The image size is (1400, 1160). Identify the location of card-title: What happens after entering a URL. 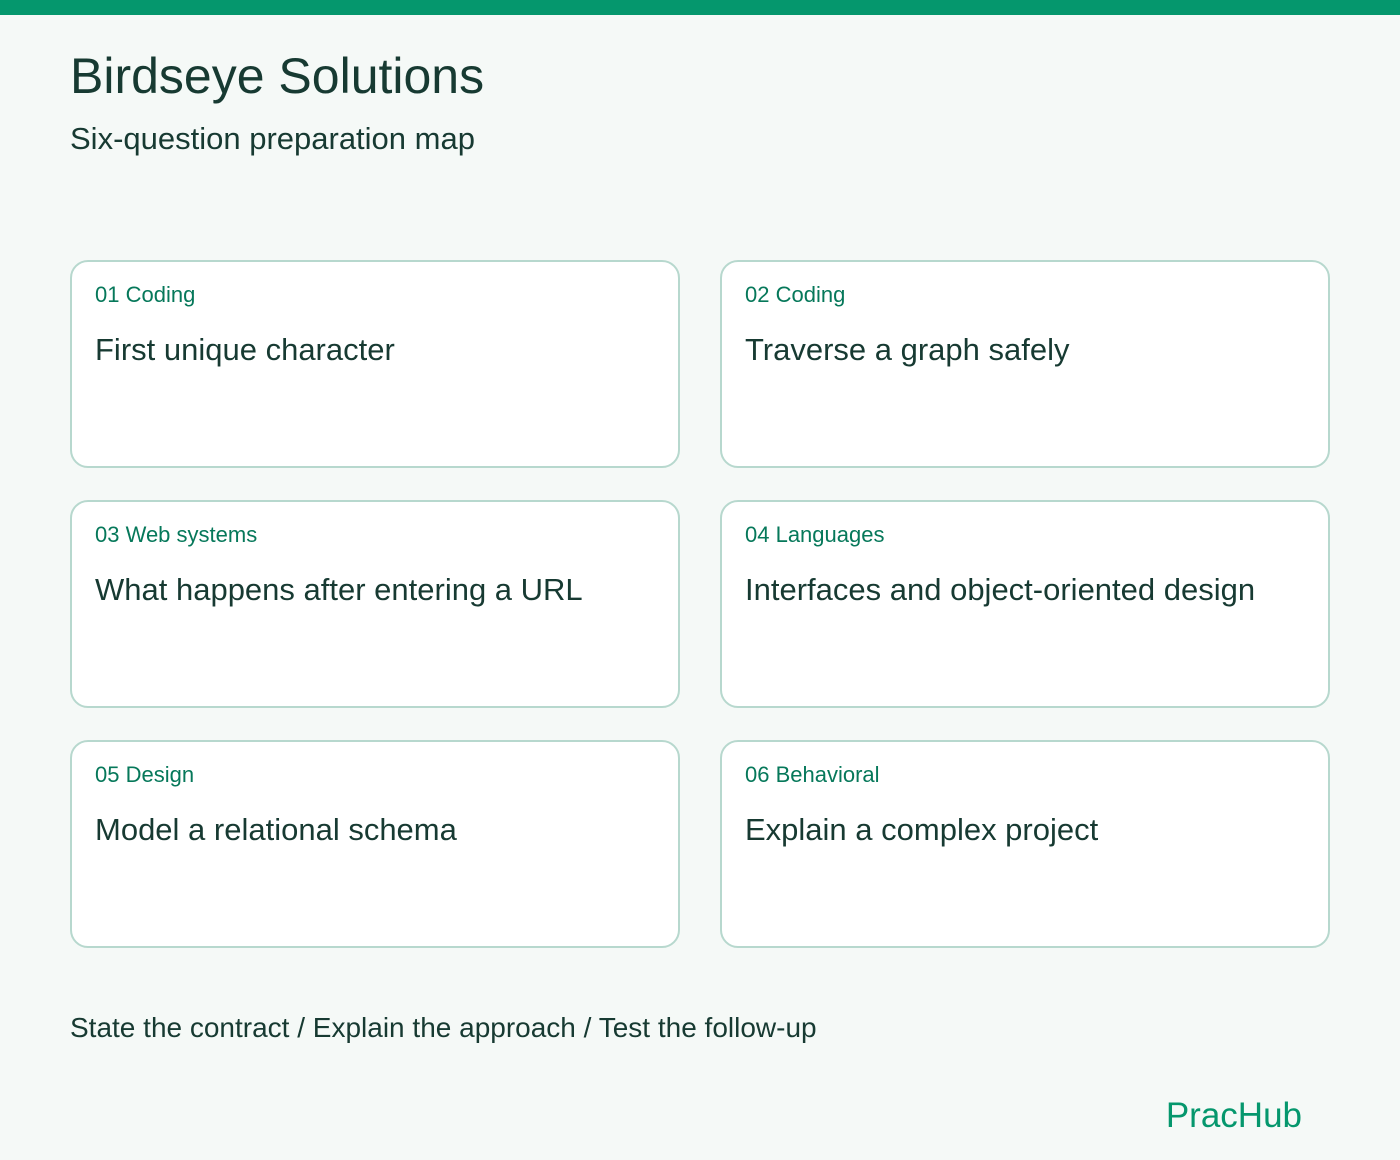
(339, 589).